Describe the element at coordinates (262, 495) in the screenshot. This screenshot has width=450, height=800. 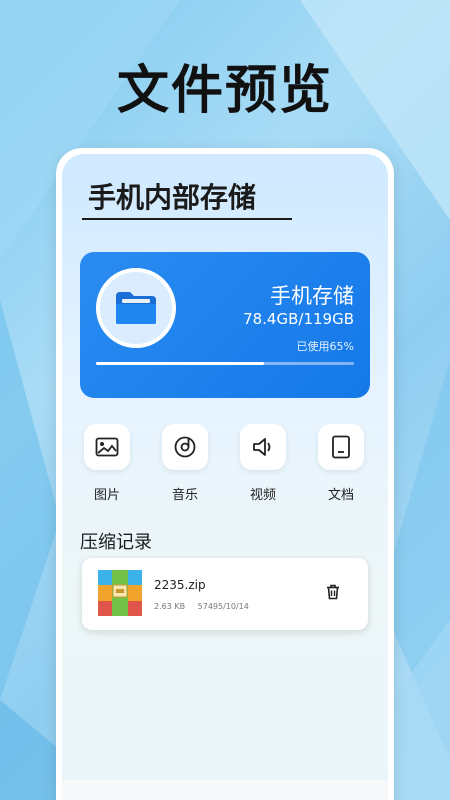
I see `category-label: 视频` at that location.